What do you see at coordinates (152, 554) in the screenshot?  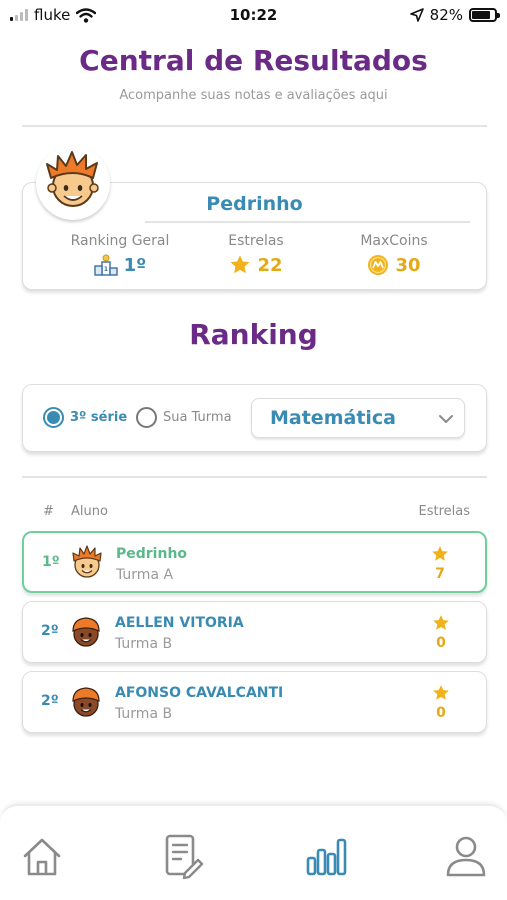 I see `row-student-name: Pedrinho` at bounding box center [152, 554].